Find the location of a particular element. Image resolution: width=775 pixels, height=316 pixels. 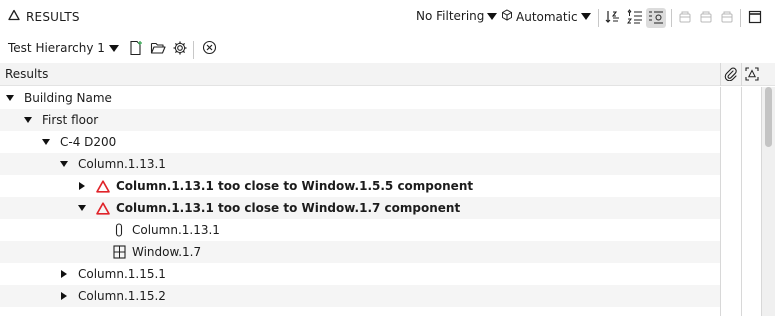

tree-row-level: C-4 D200 is located at coordinates (360, 142).